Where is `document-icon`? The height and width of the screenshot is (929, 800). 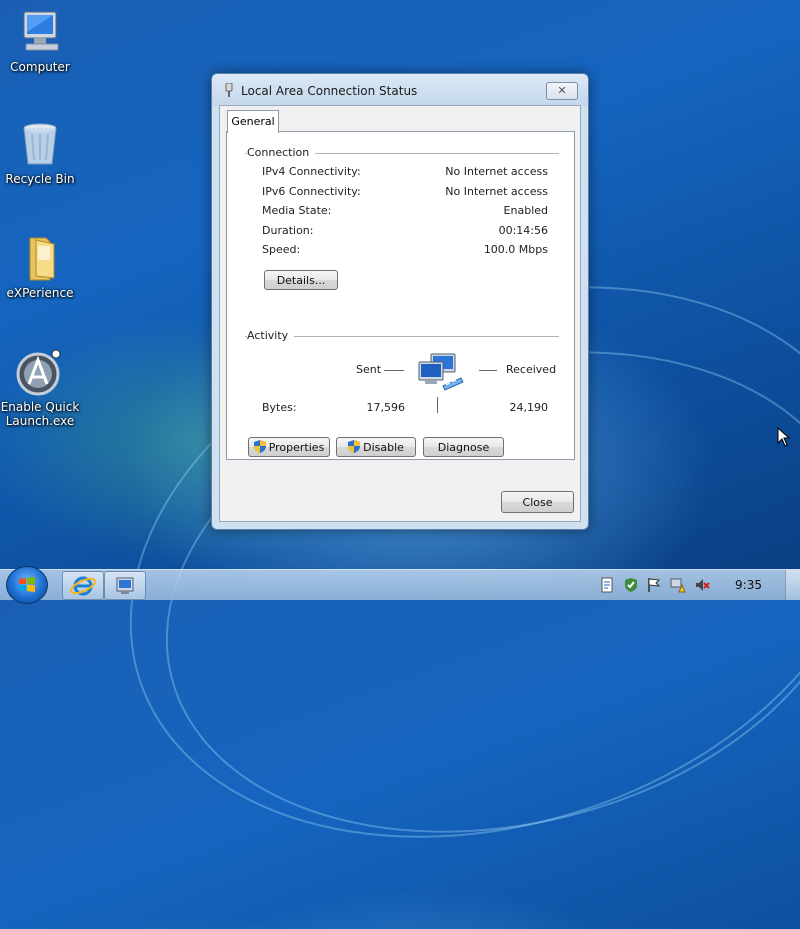
document-icon is located at coordinates (607, 585).